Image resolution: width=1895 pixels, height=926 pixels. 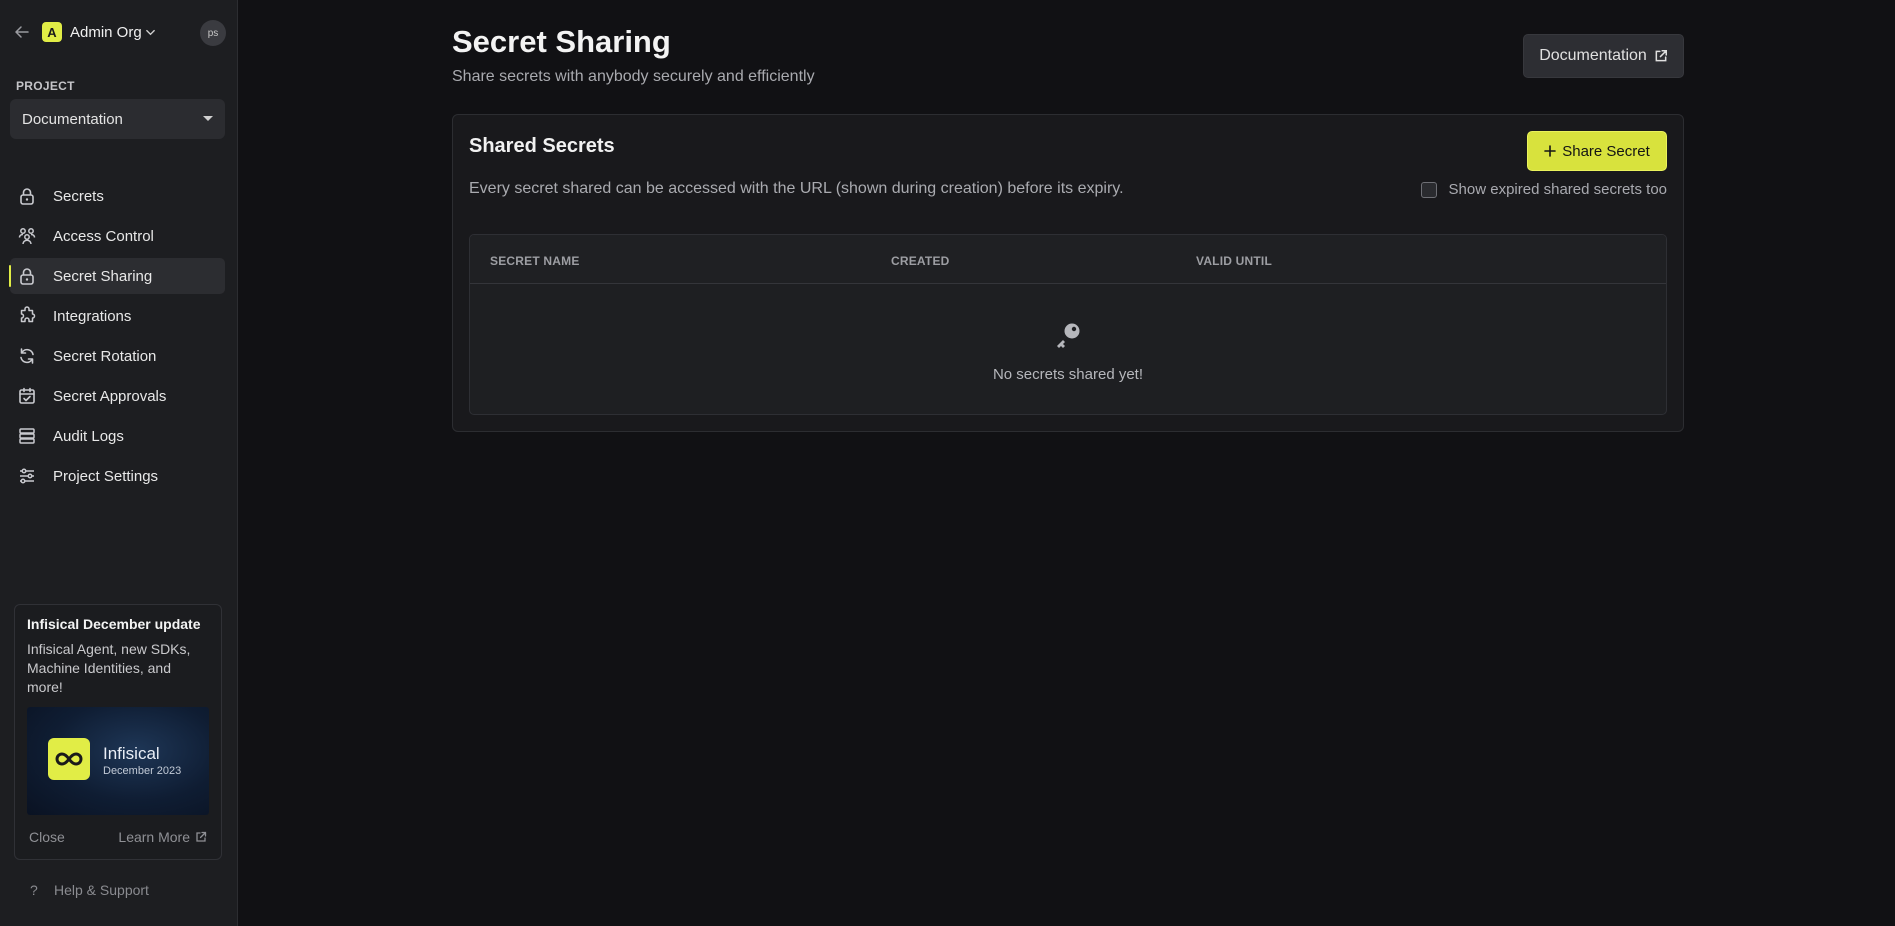 I want to click on sidebar-item-secret-rotation: Secret Rotation, so click(x=117, y=356).